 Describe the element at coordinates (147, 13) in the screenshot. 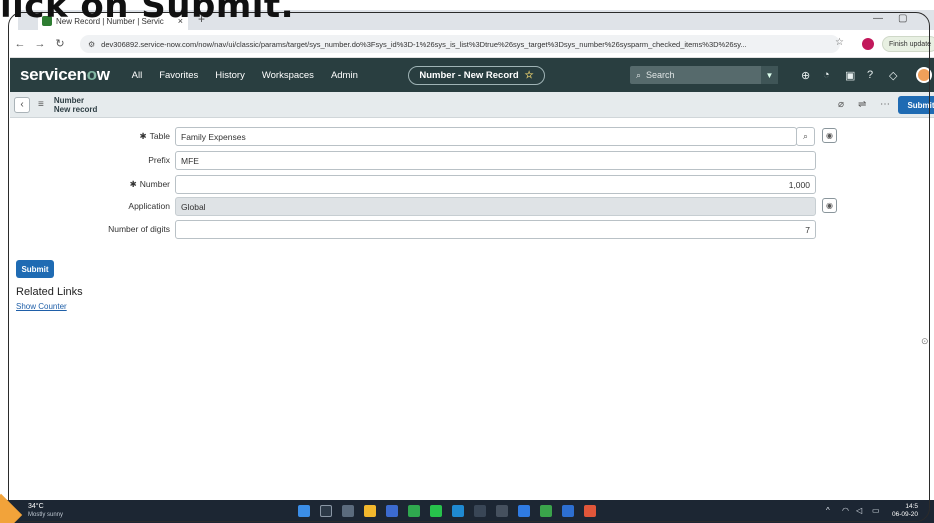

I see `instruction-caption: lick on Submit.` at that location.